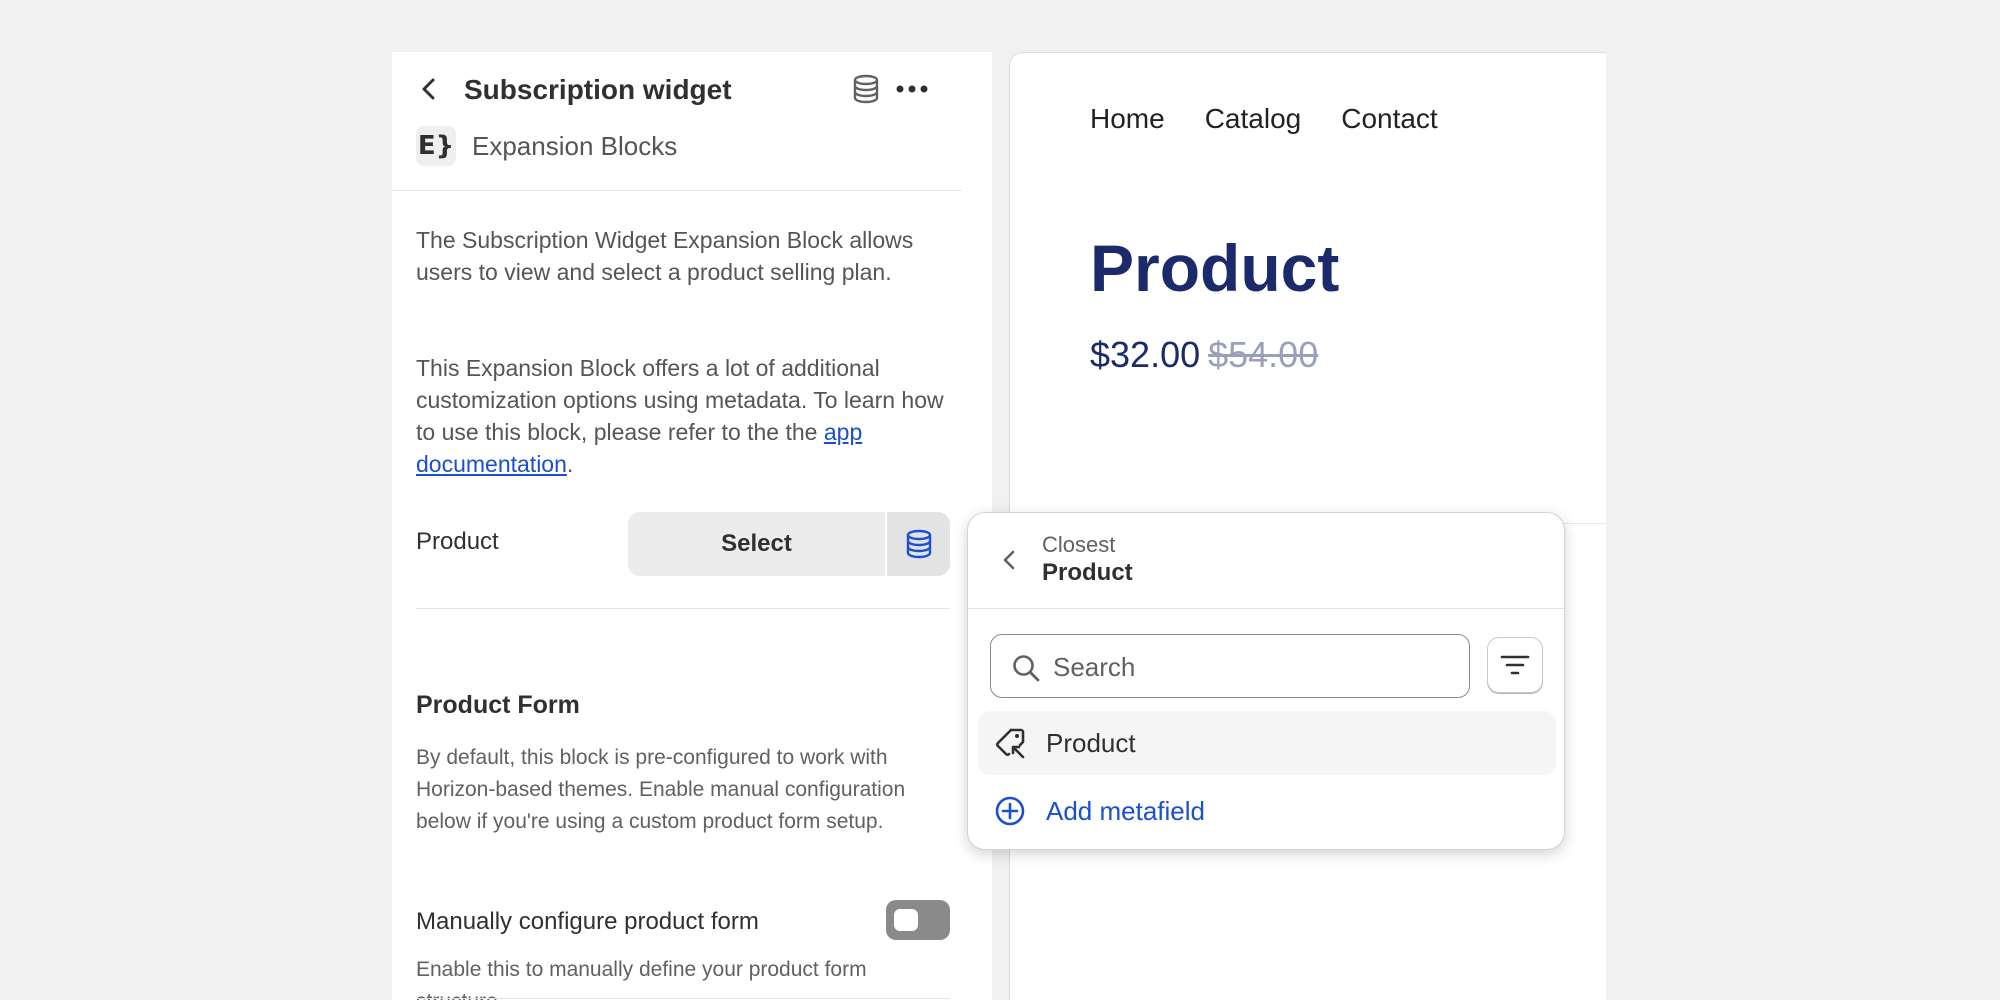 The height and width of the screenshot is (1000, 2000). I want to click on manual-config-label: Manually configure product form, so click(587, 921).